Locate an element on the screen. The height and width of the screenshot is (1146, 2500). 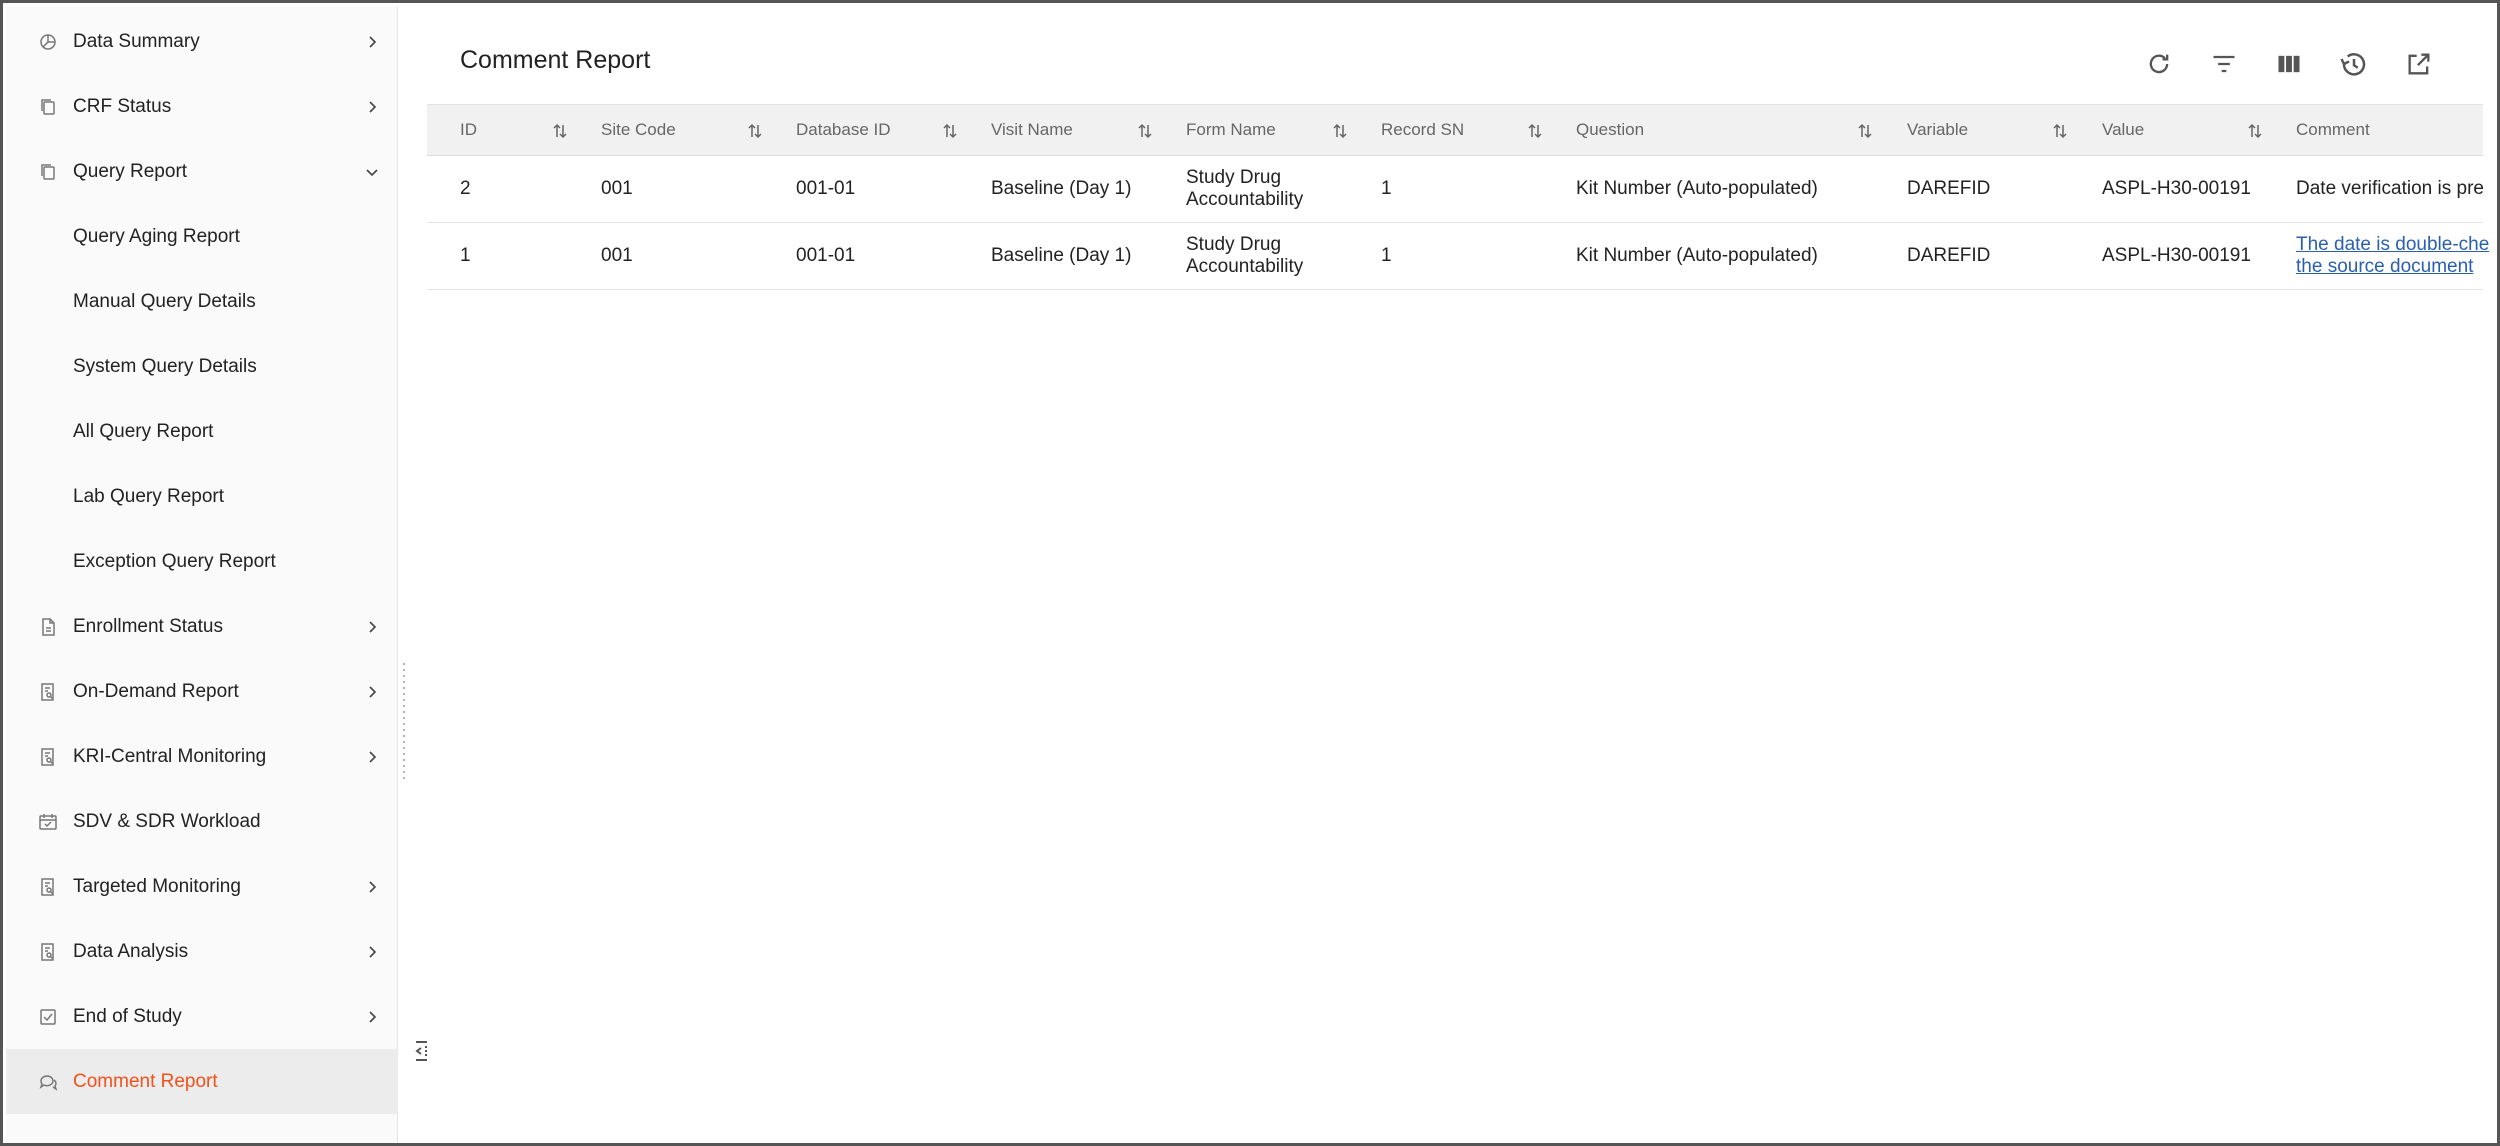
filter-icon is located at coordinates (2224, 64).